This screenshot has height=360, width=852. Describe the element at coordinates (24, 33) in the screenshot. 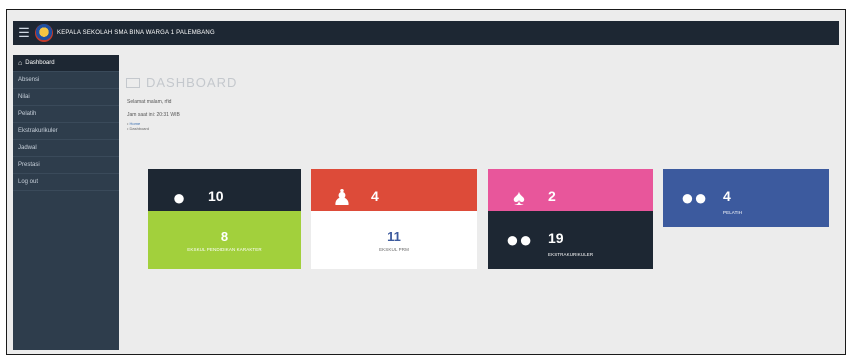

I see `hamburger-icon: ☰` at that location.